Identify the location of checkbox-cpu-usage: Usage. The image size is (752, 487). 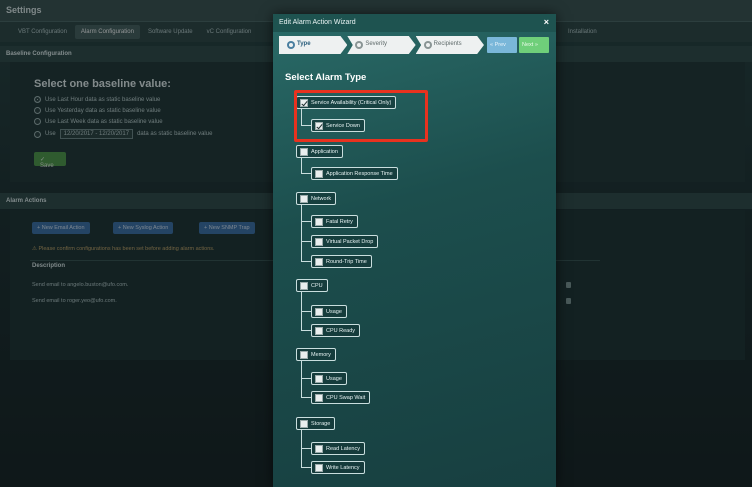
(329, 311).